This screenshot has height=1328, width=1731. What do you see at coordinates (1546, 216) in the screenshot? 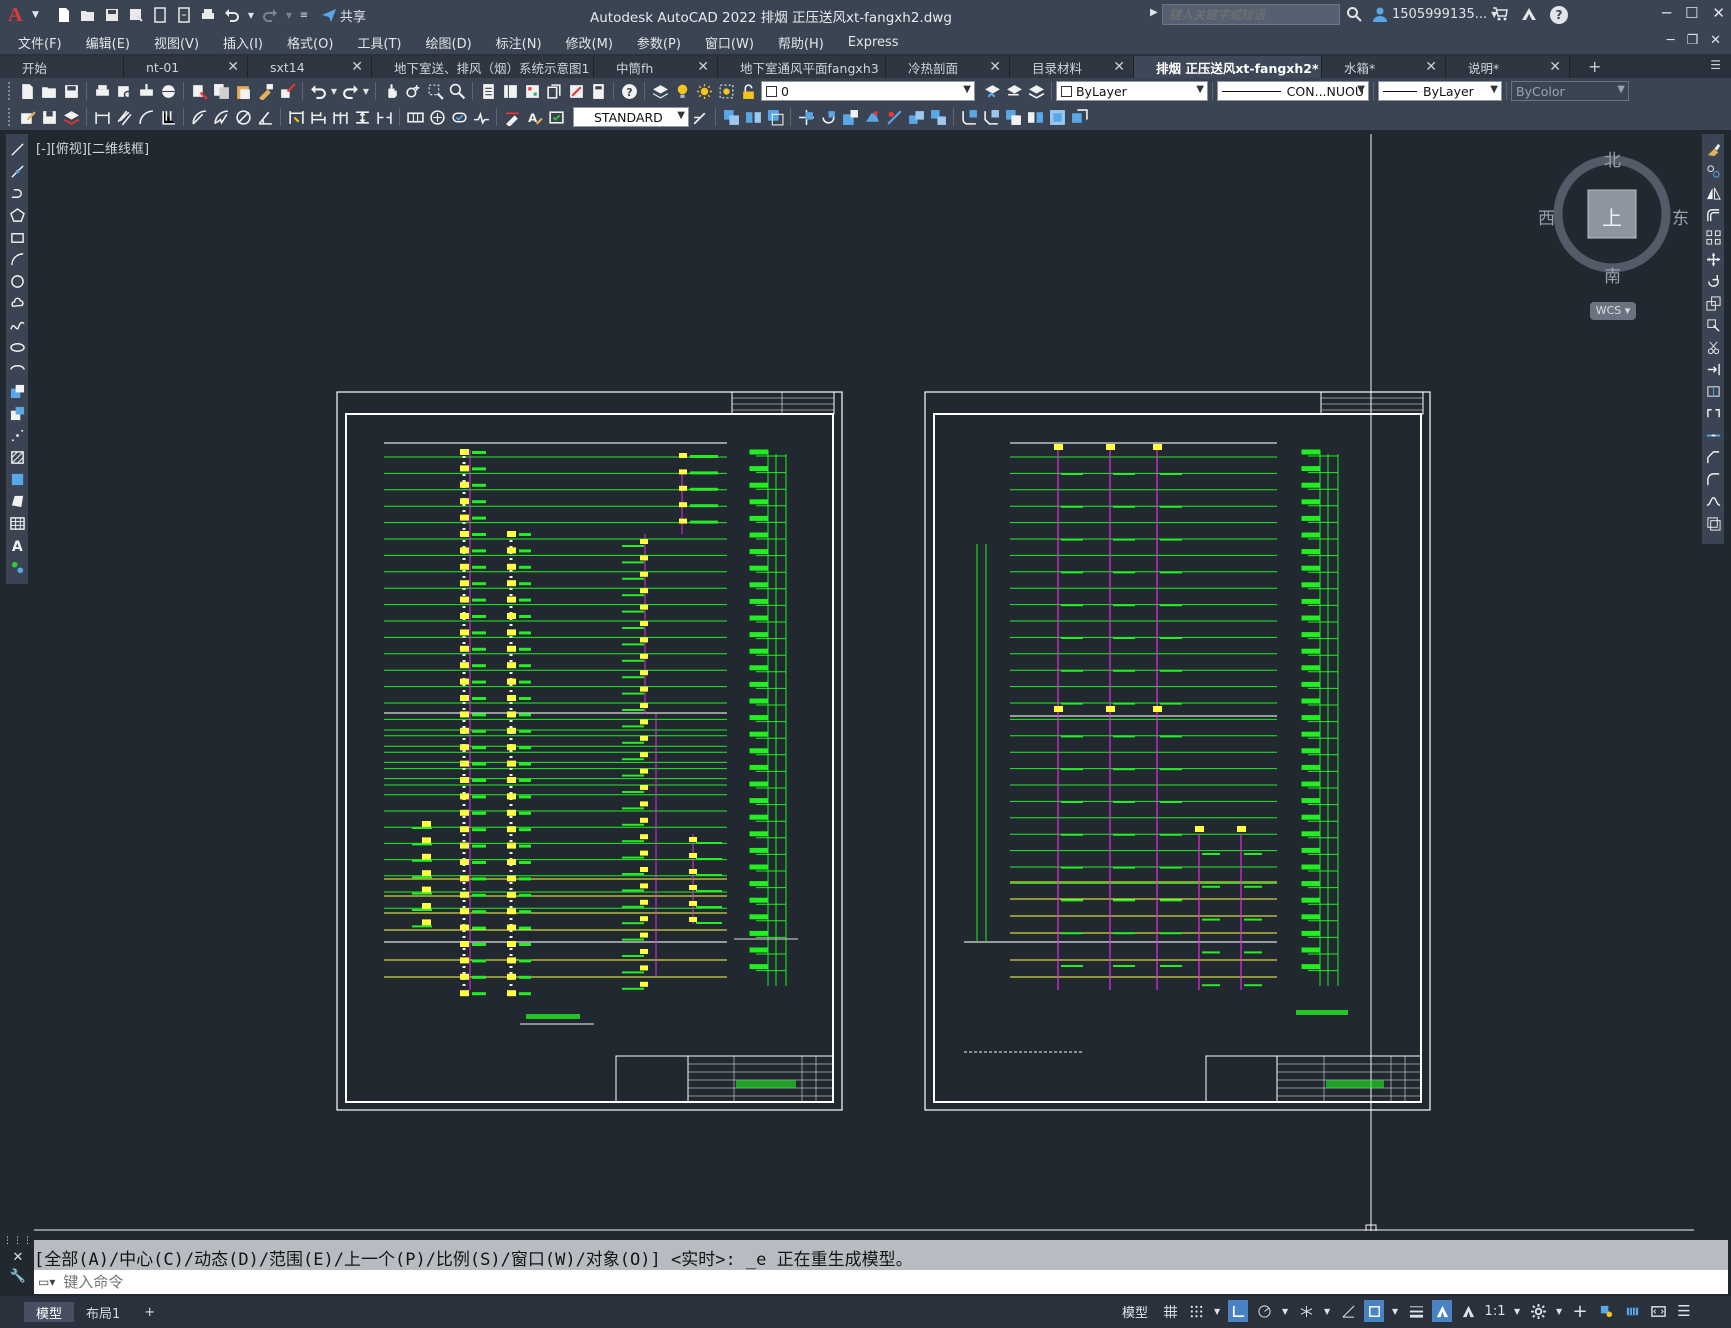
I see `viewcube-west: 西` at bounding box center [1546, 216].